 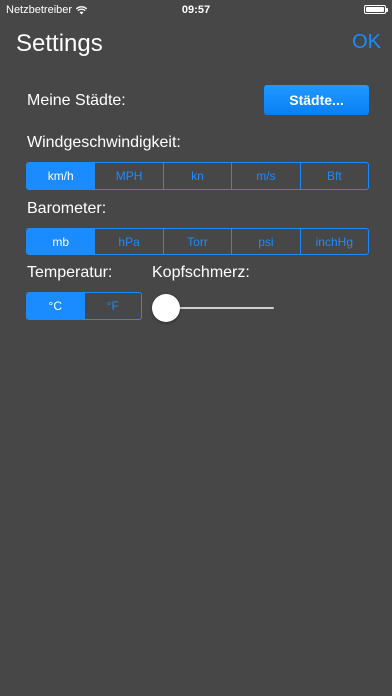 What do you see at coordinates (55, 306) in the screenshot?
I see `temperature-option-celsius: °C` at bounding box center [55, 306].